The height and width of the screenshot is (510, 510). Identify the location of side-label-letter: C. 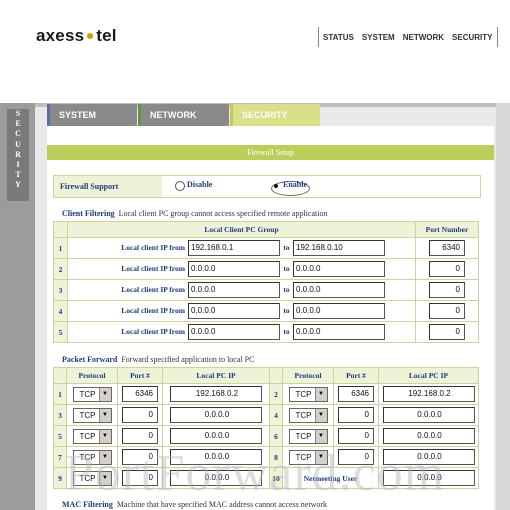
(18, 134).